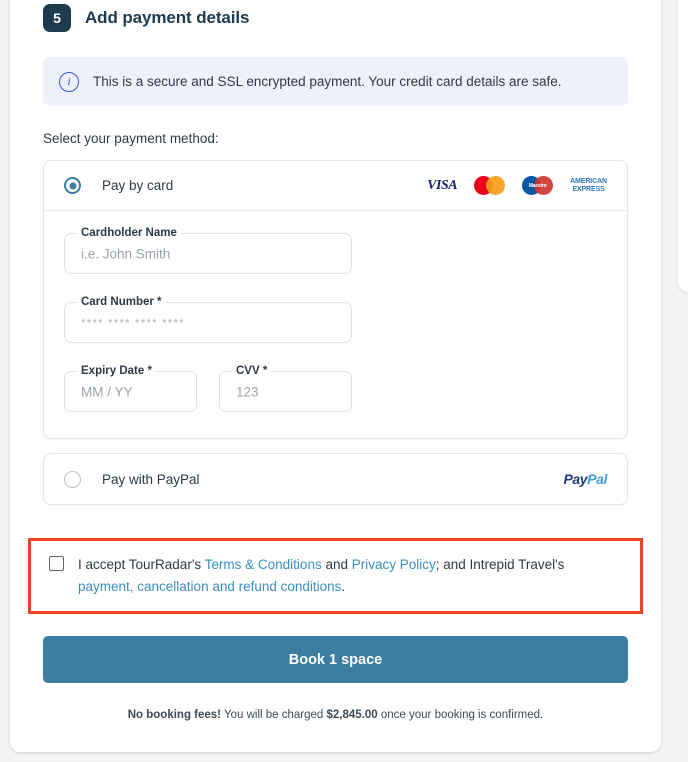 Image resolution: width=688 pixels, height=762 pixels. I want to click on select-payment-method-label: Select your payment method:, so click(131, 138).